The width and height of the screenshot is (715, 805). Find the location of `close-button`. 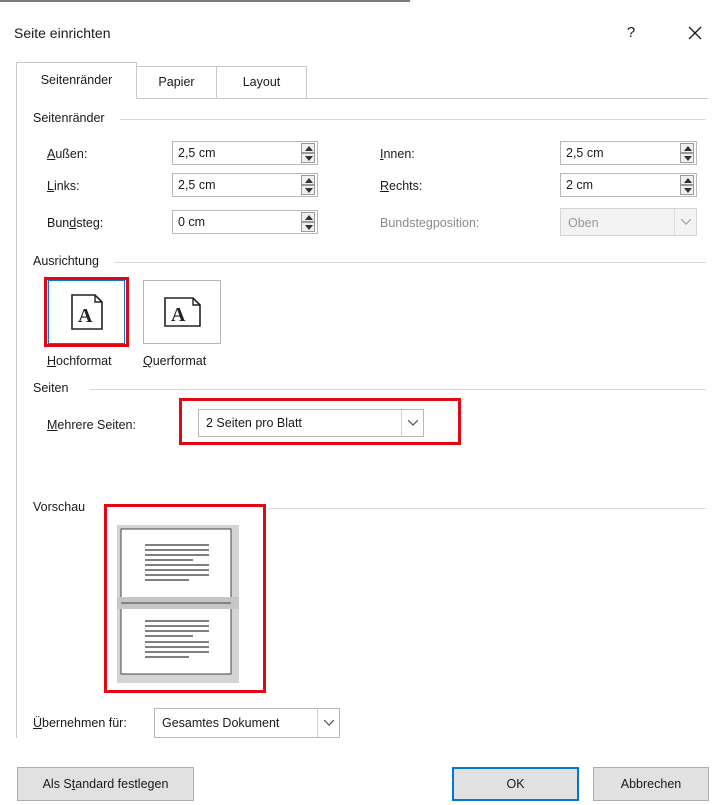

close-button is located at coordinates (695, 33).